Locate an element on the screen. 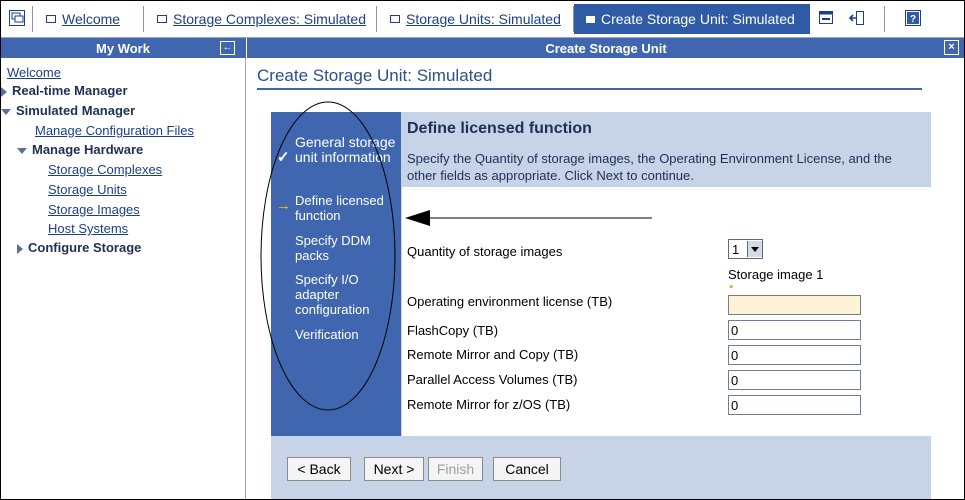  flashcopy-input is located at coordinates (794, 330).